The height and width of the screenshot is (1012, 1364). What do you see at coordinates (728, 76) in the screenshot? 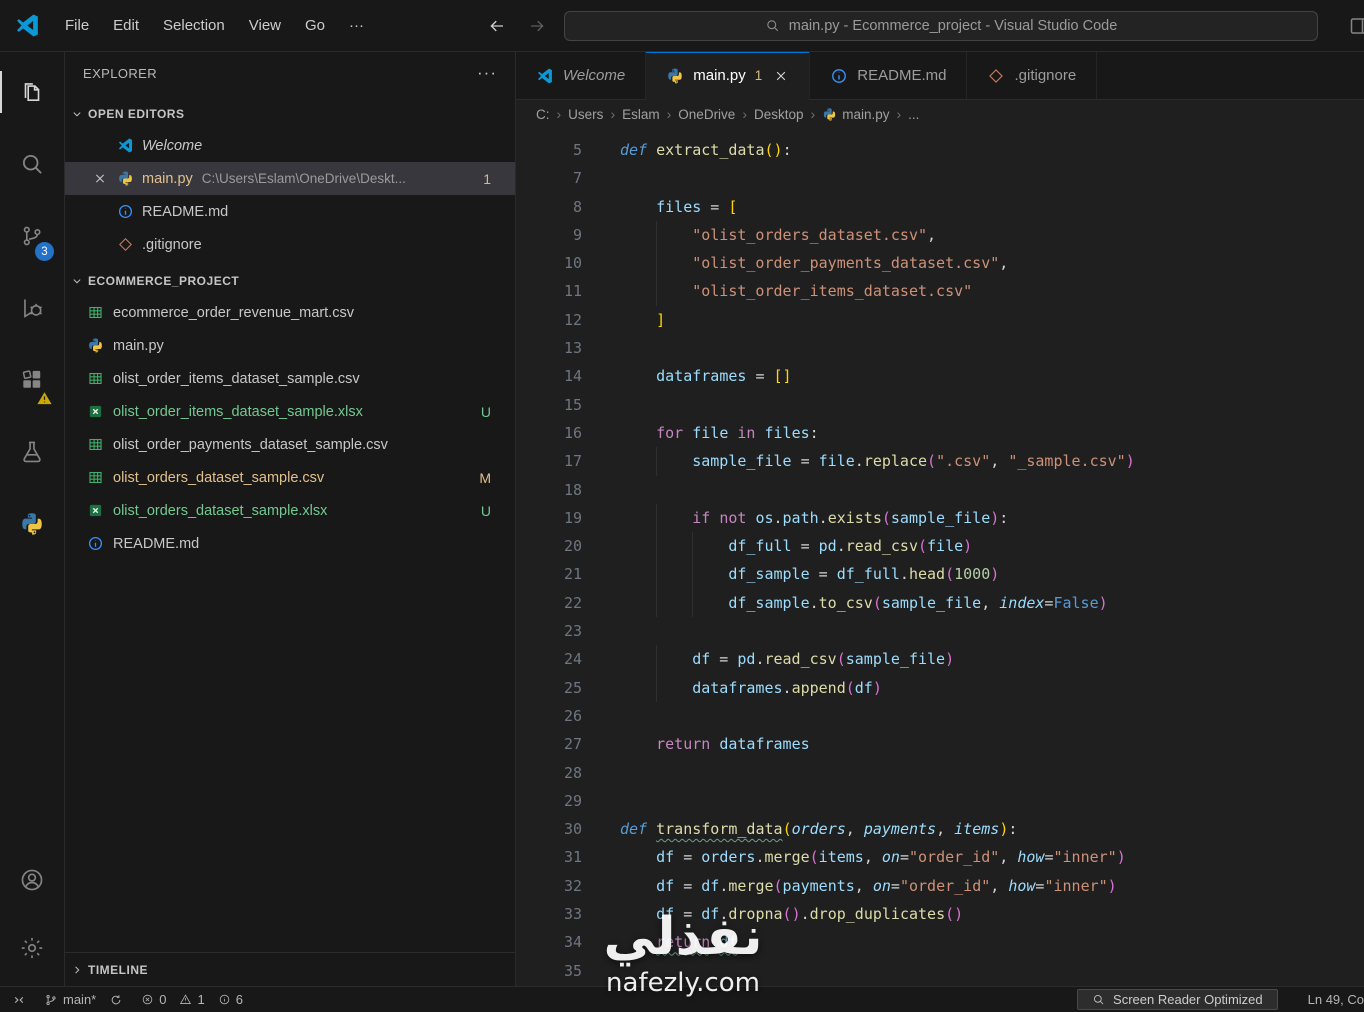
I see `tab-main.py: main.py 1` at bounding box center [728, 76].